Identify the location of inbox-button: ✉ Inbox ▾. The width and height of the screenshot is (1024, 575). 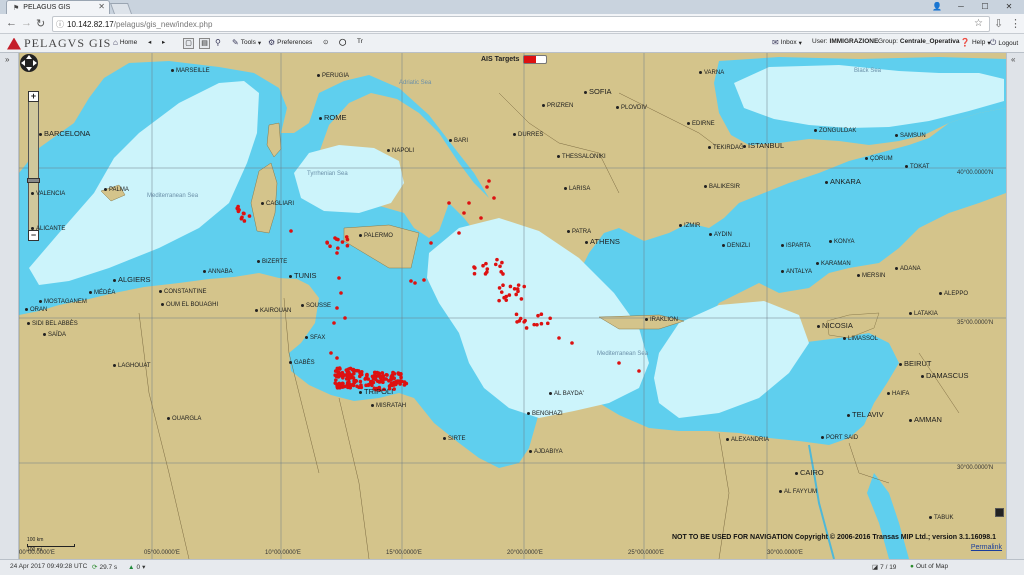
(787, 42).